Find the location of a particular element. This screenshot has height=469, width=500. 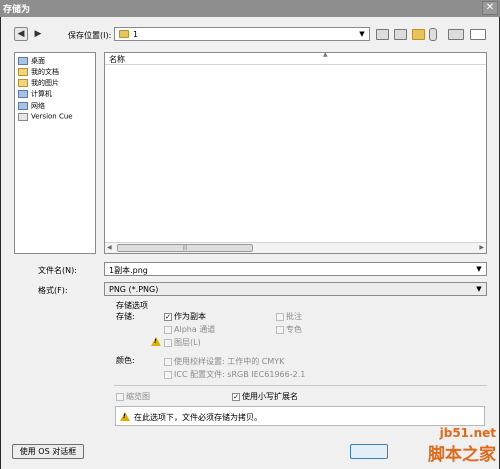

forward-arrow-icon: ▶ is located at coordinates (38, 34).